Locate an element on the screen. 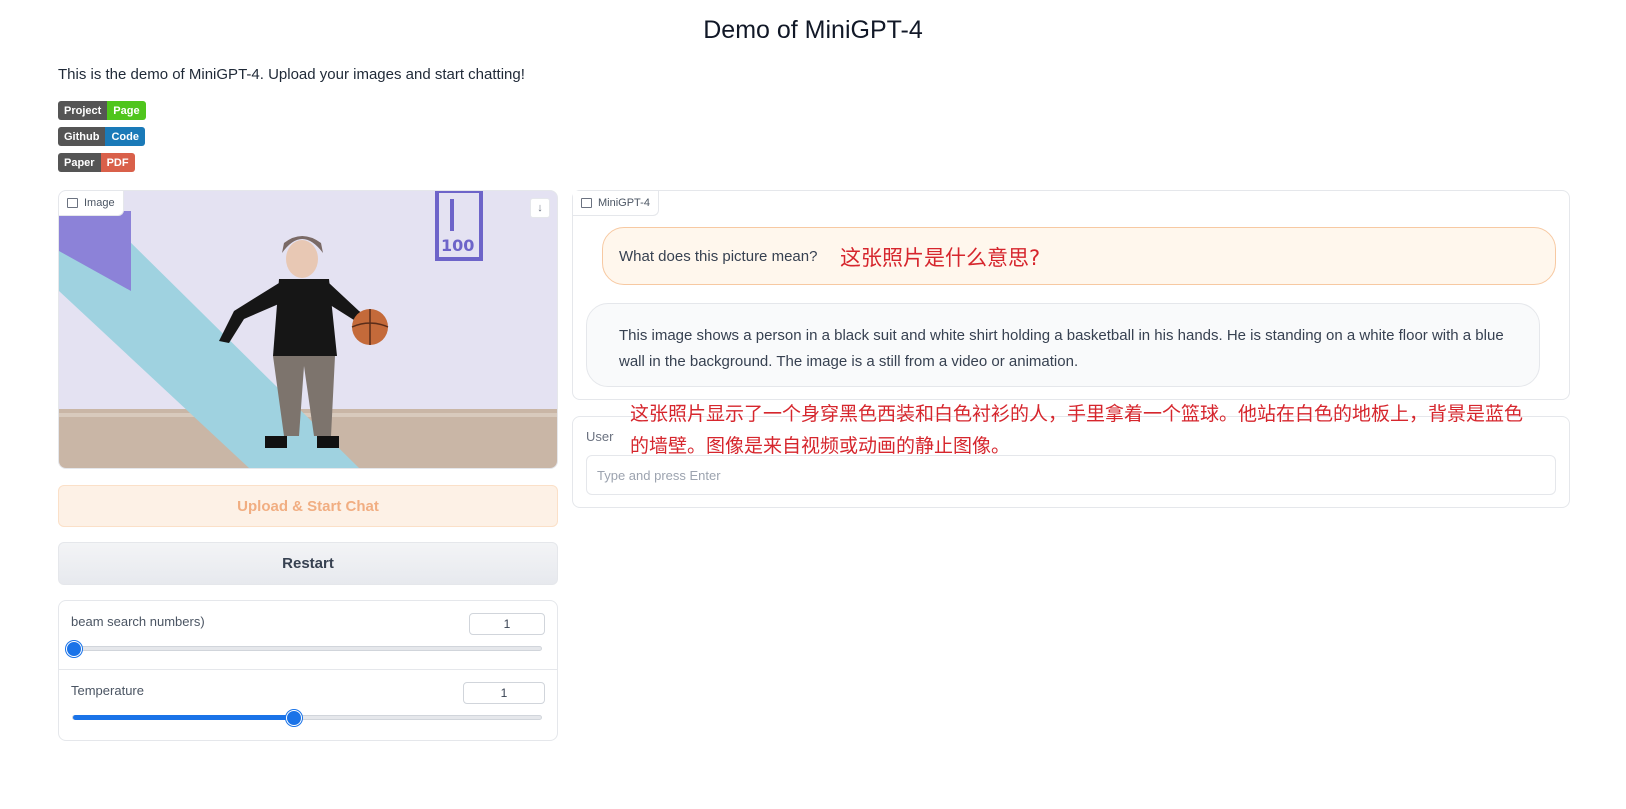 The width and height of the screenshot is (1626, 809). user-message: What does this picture mean? is located at coordinates (1079, 256).